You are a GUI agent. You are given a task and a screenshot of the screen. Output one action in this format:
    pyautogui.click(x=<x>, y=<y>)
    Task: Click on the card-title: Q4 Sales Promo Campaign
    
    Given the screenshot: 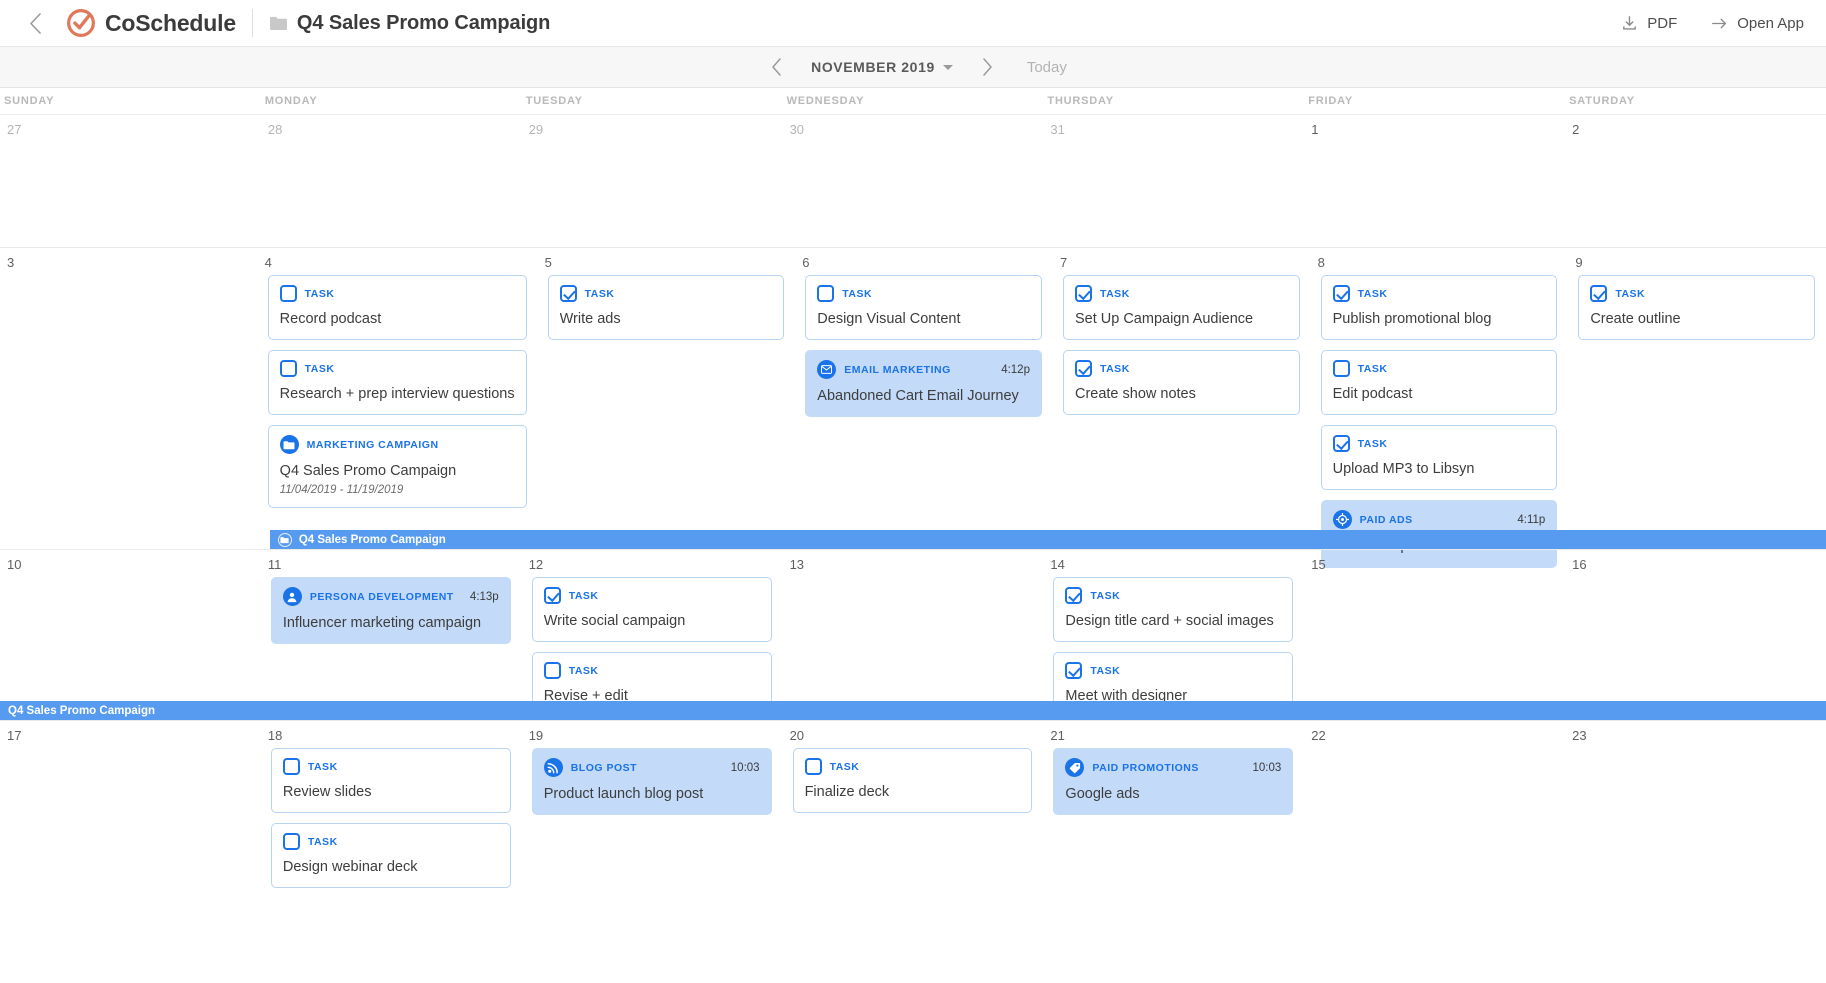 What is the action you would take?
    pyautogui.click(x=368, y=471)
    